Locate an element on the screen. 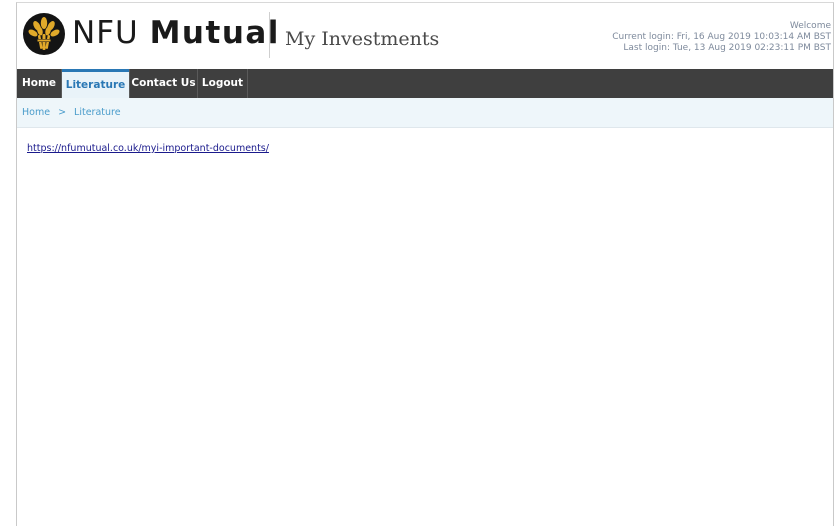 Image resolution: width=838 pixels, height=526 pixels. breadcrumb-literature: Literature is located at coordinates (97, 112).